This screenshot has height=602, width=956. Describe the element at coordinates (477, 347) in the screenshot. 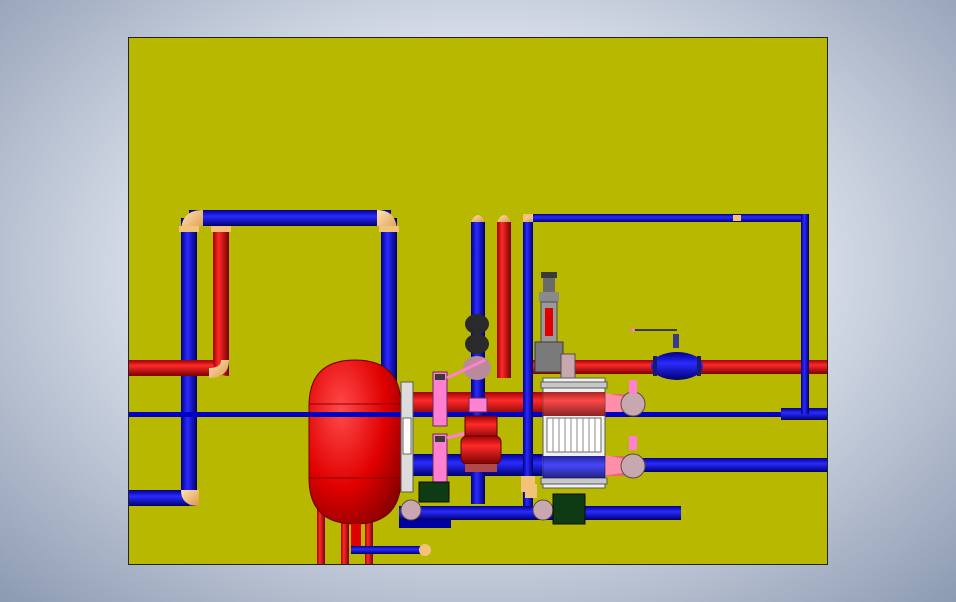

I see `air-separator` at that location.